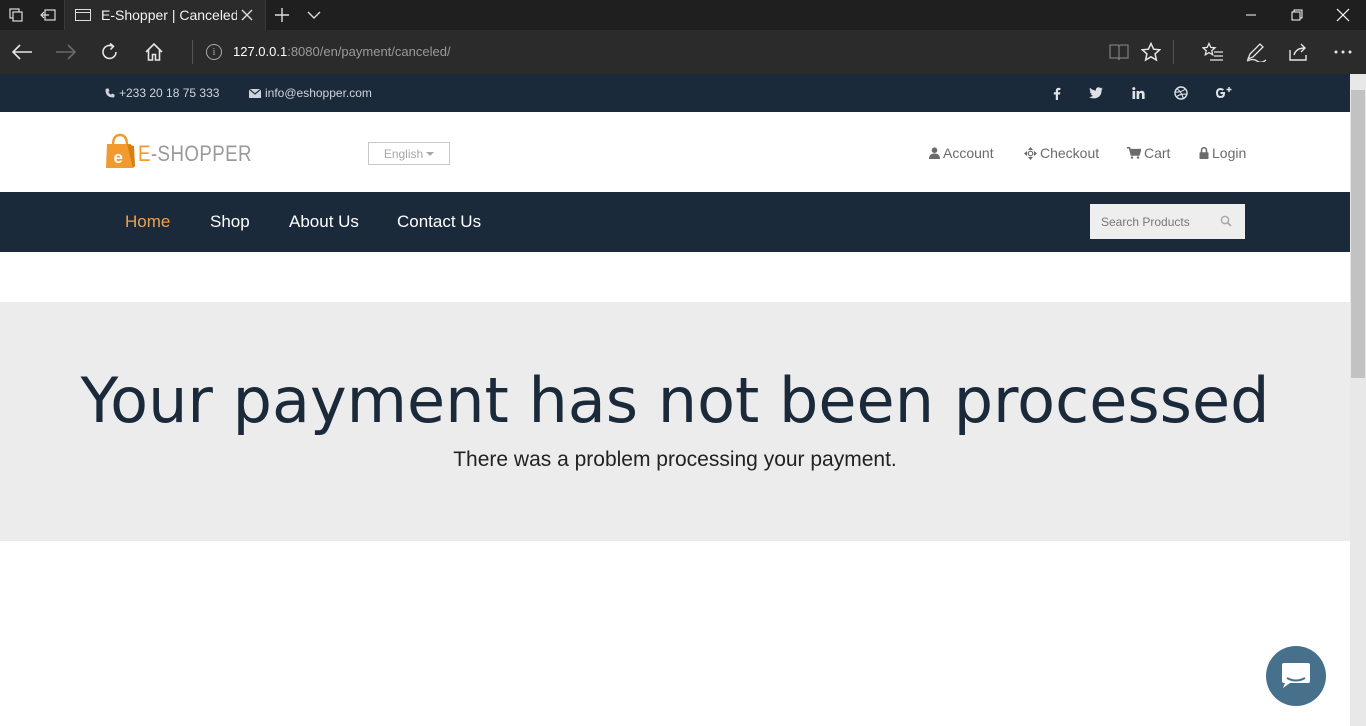 The height and width of the screenshot is (726, 1366). What do you see at coordinates (1213, 52) in the screenshot?
I see `favorites-hub-icon` at bounding box center [1213, 52].